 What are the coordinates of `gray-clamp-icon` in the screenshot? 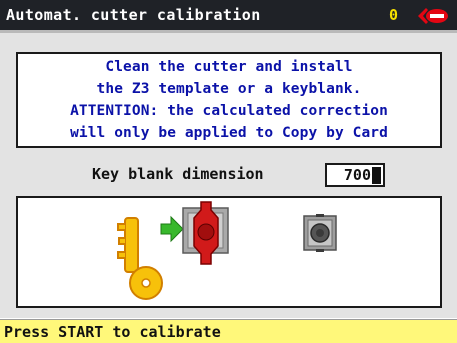 It's located at (320, 233).